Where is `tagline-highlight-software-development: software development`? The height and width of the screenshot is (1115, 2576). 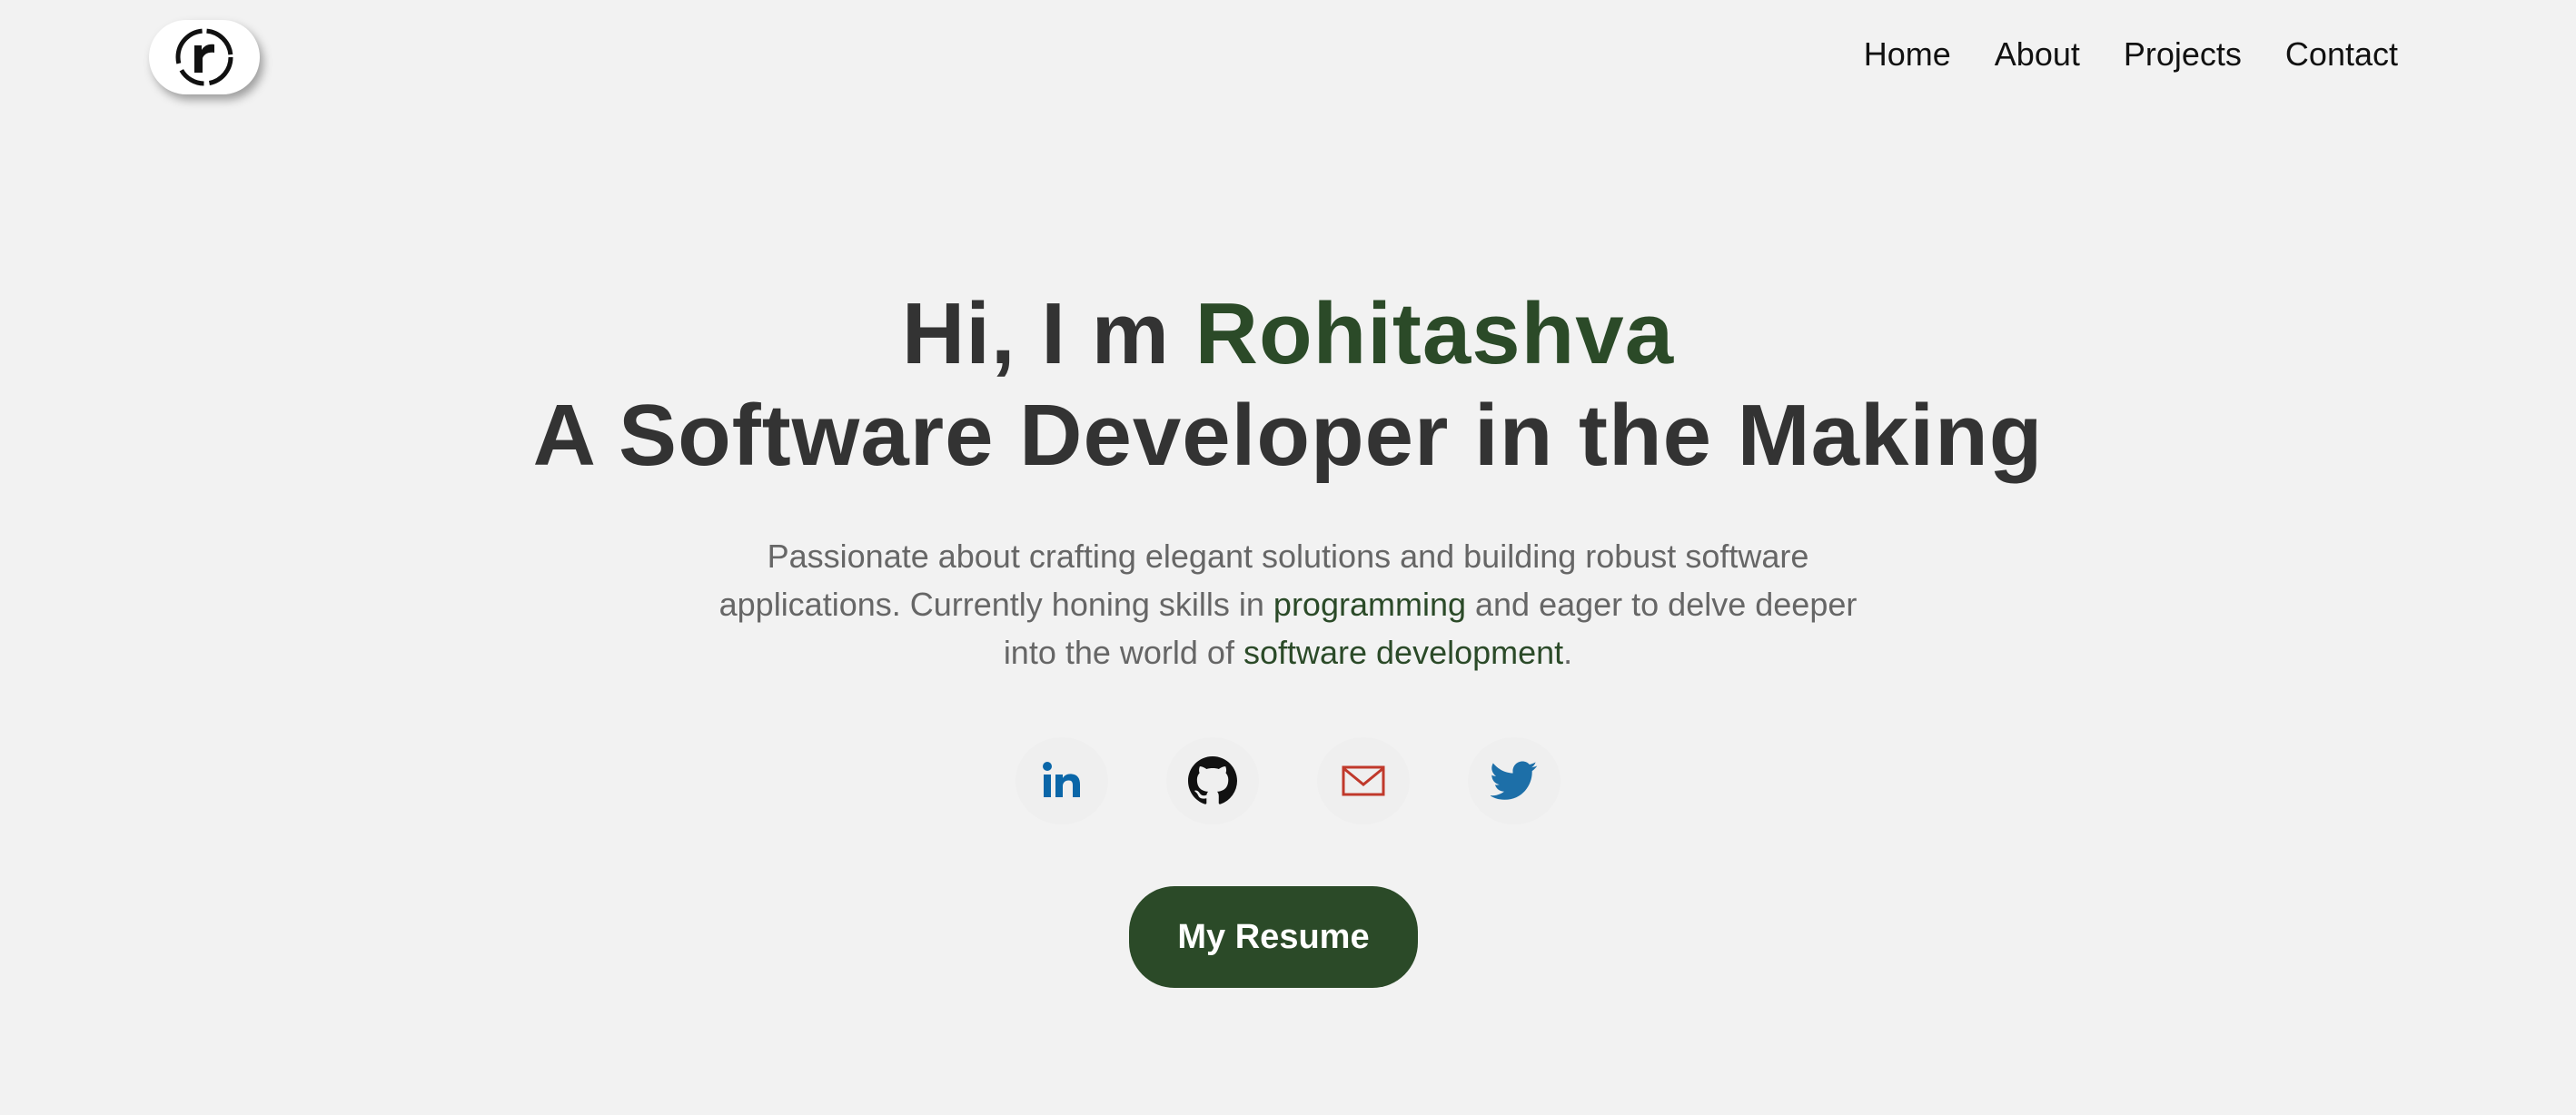 tagline-highlight-software-development: software development is located at coordinates (1403, 652).